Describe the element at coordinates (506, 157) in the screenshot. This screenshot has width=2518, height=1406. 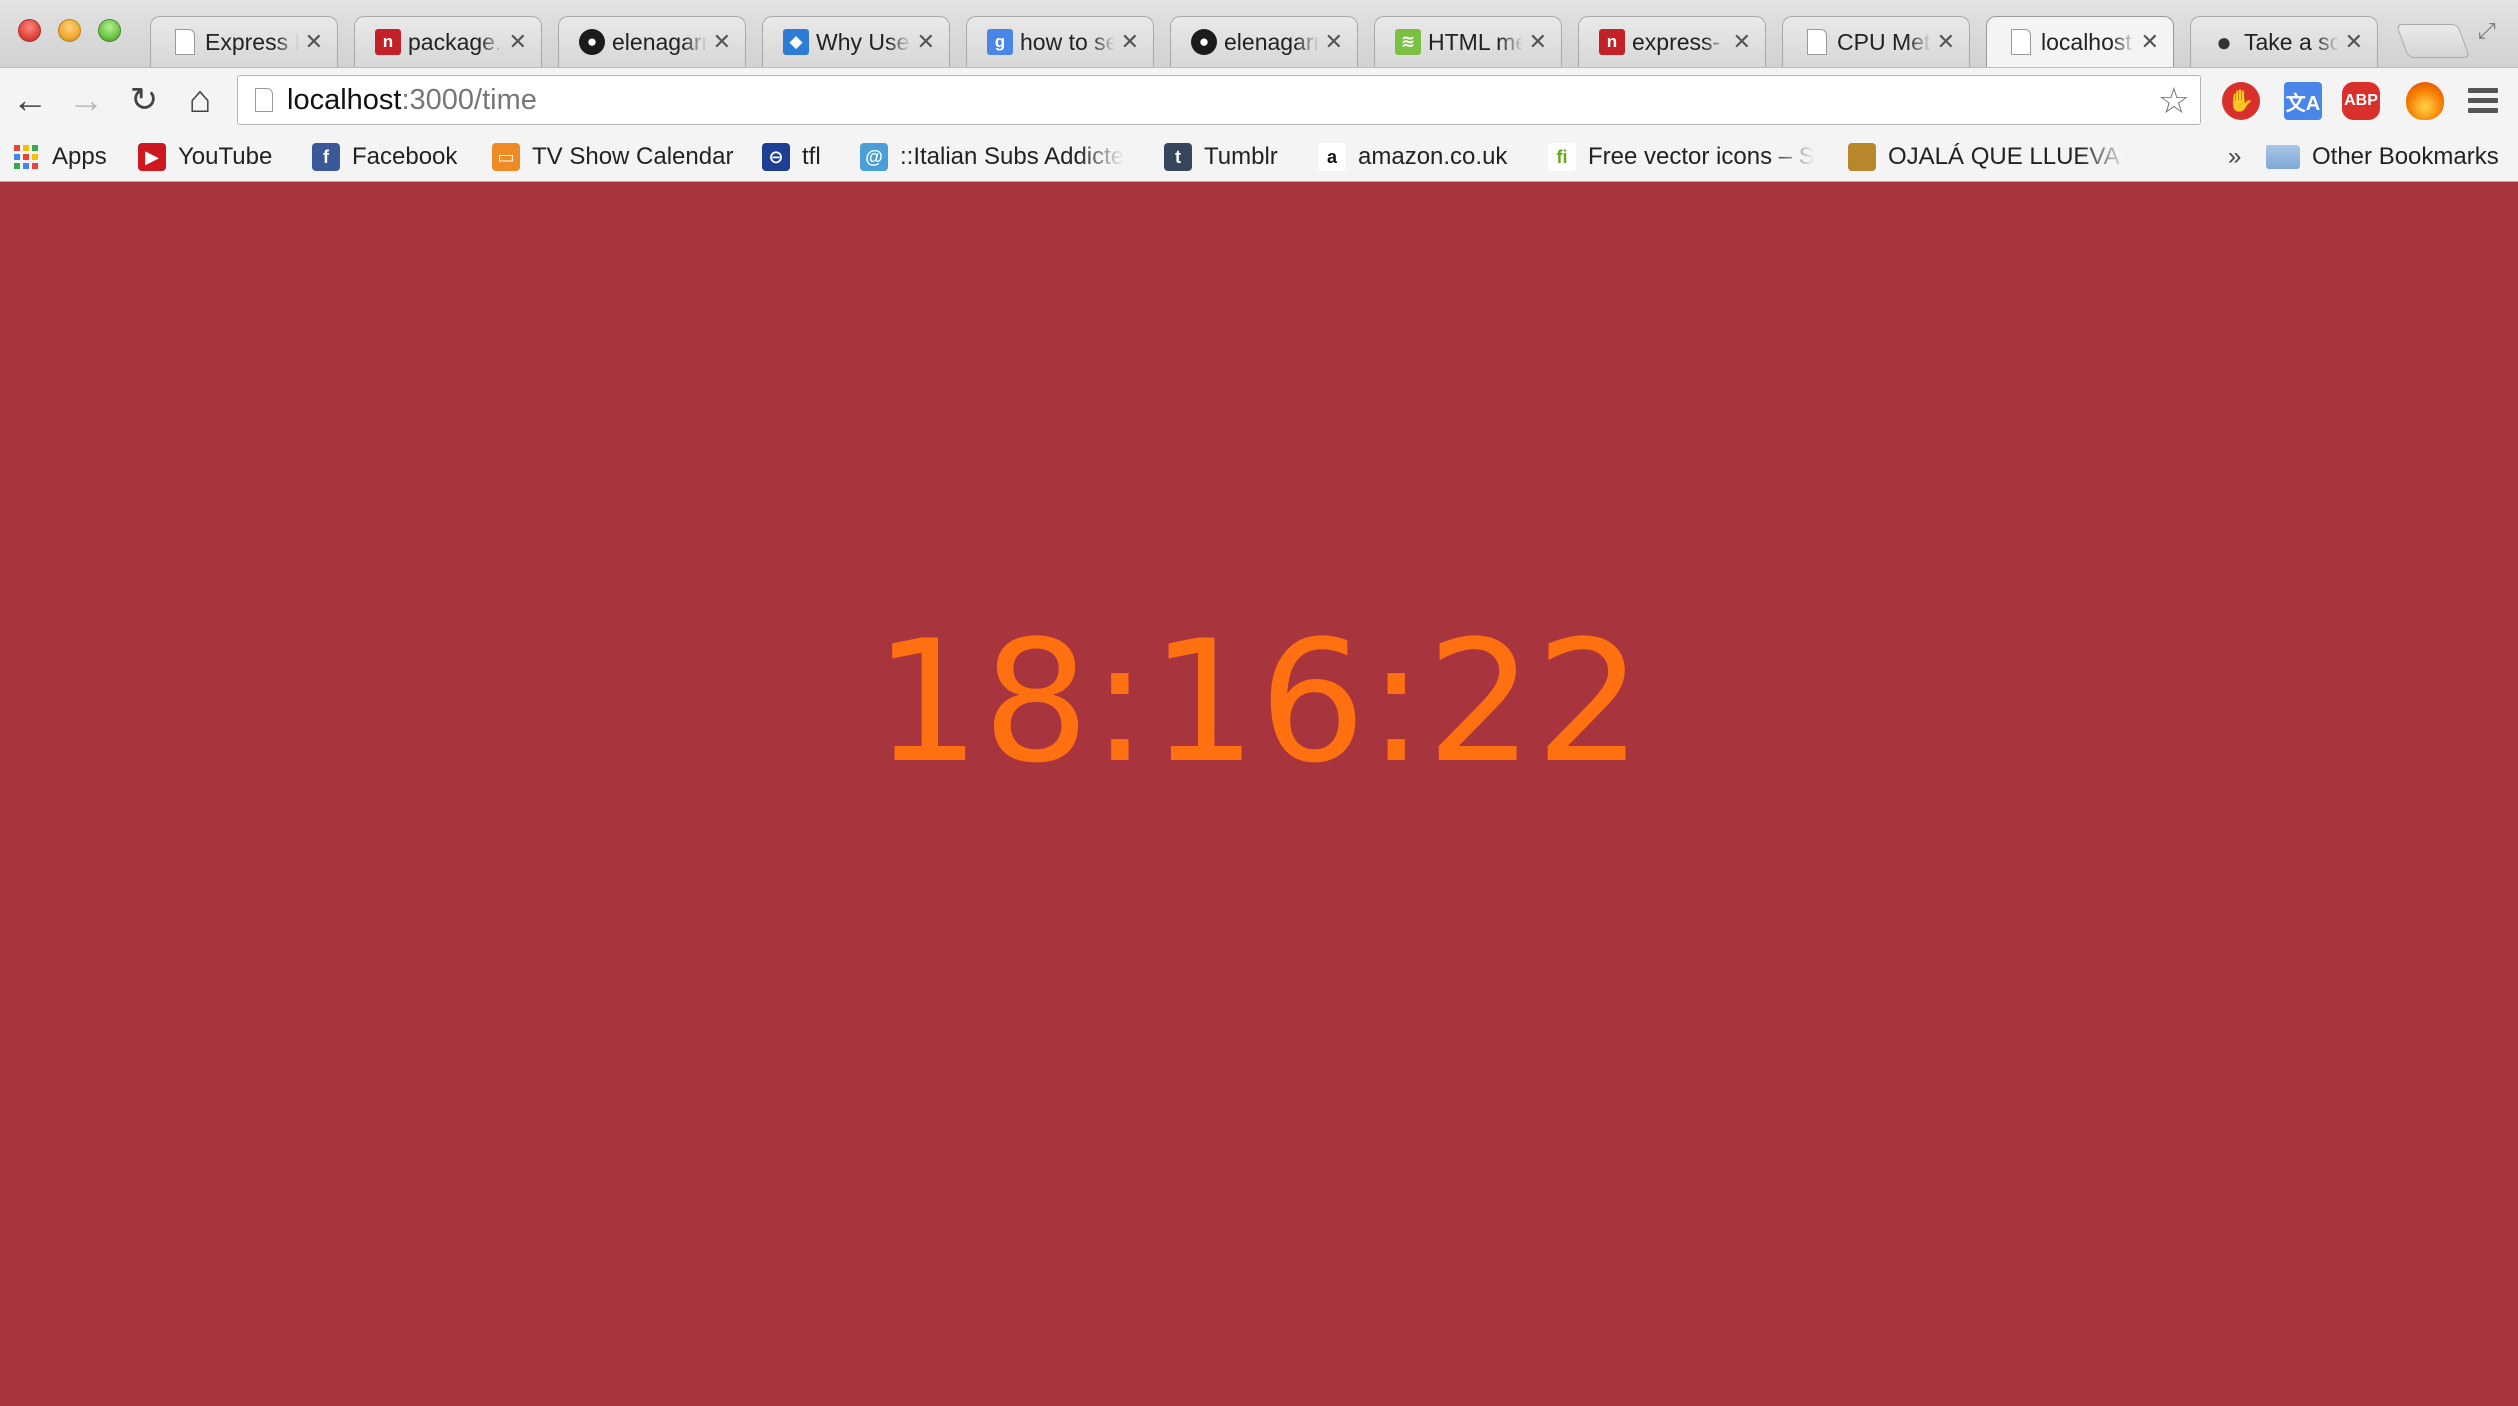
I see `tv-icon: ▭` at that location.